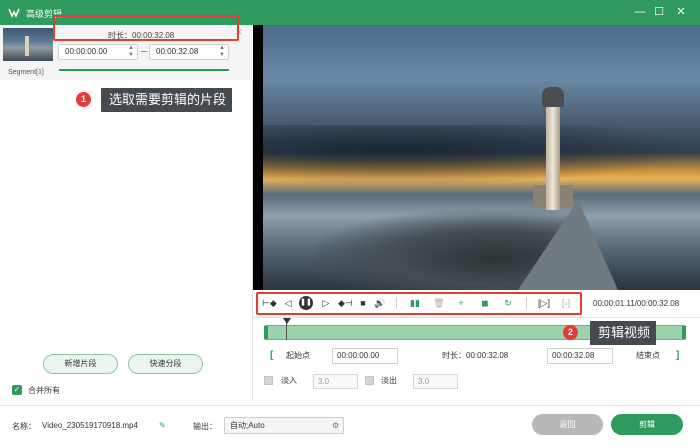 This screenshot has height=448, width=700. I want to click on timeline-start-handle, so click(266, 332).